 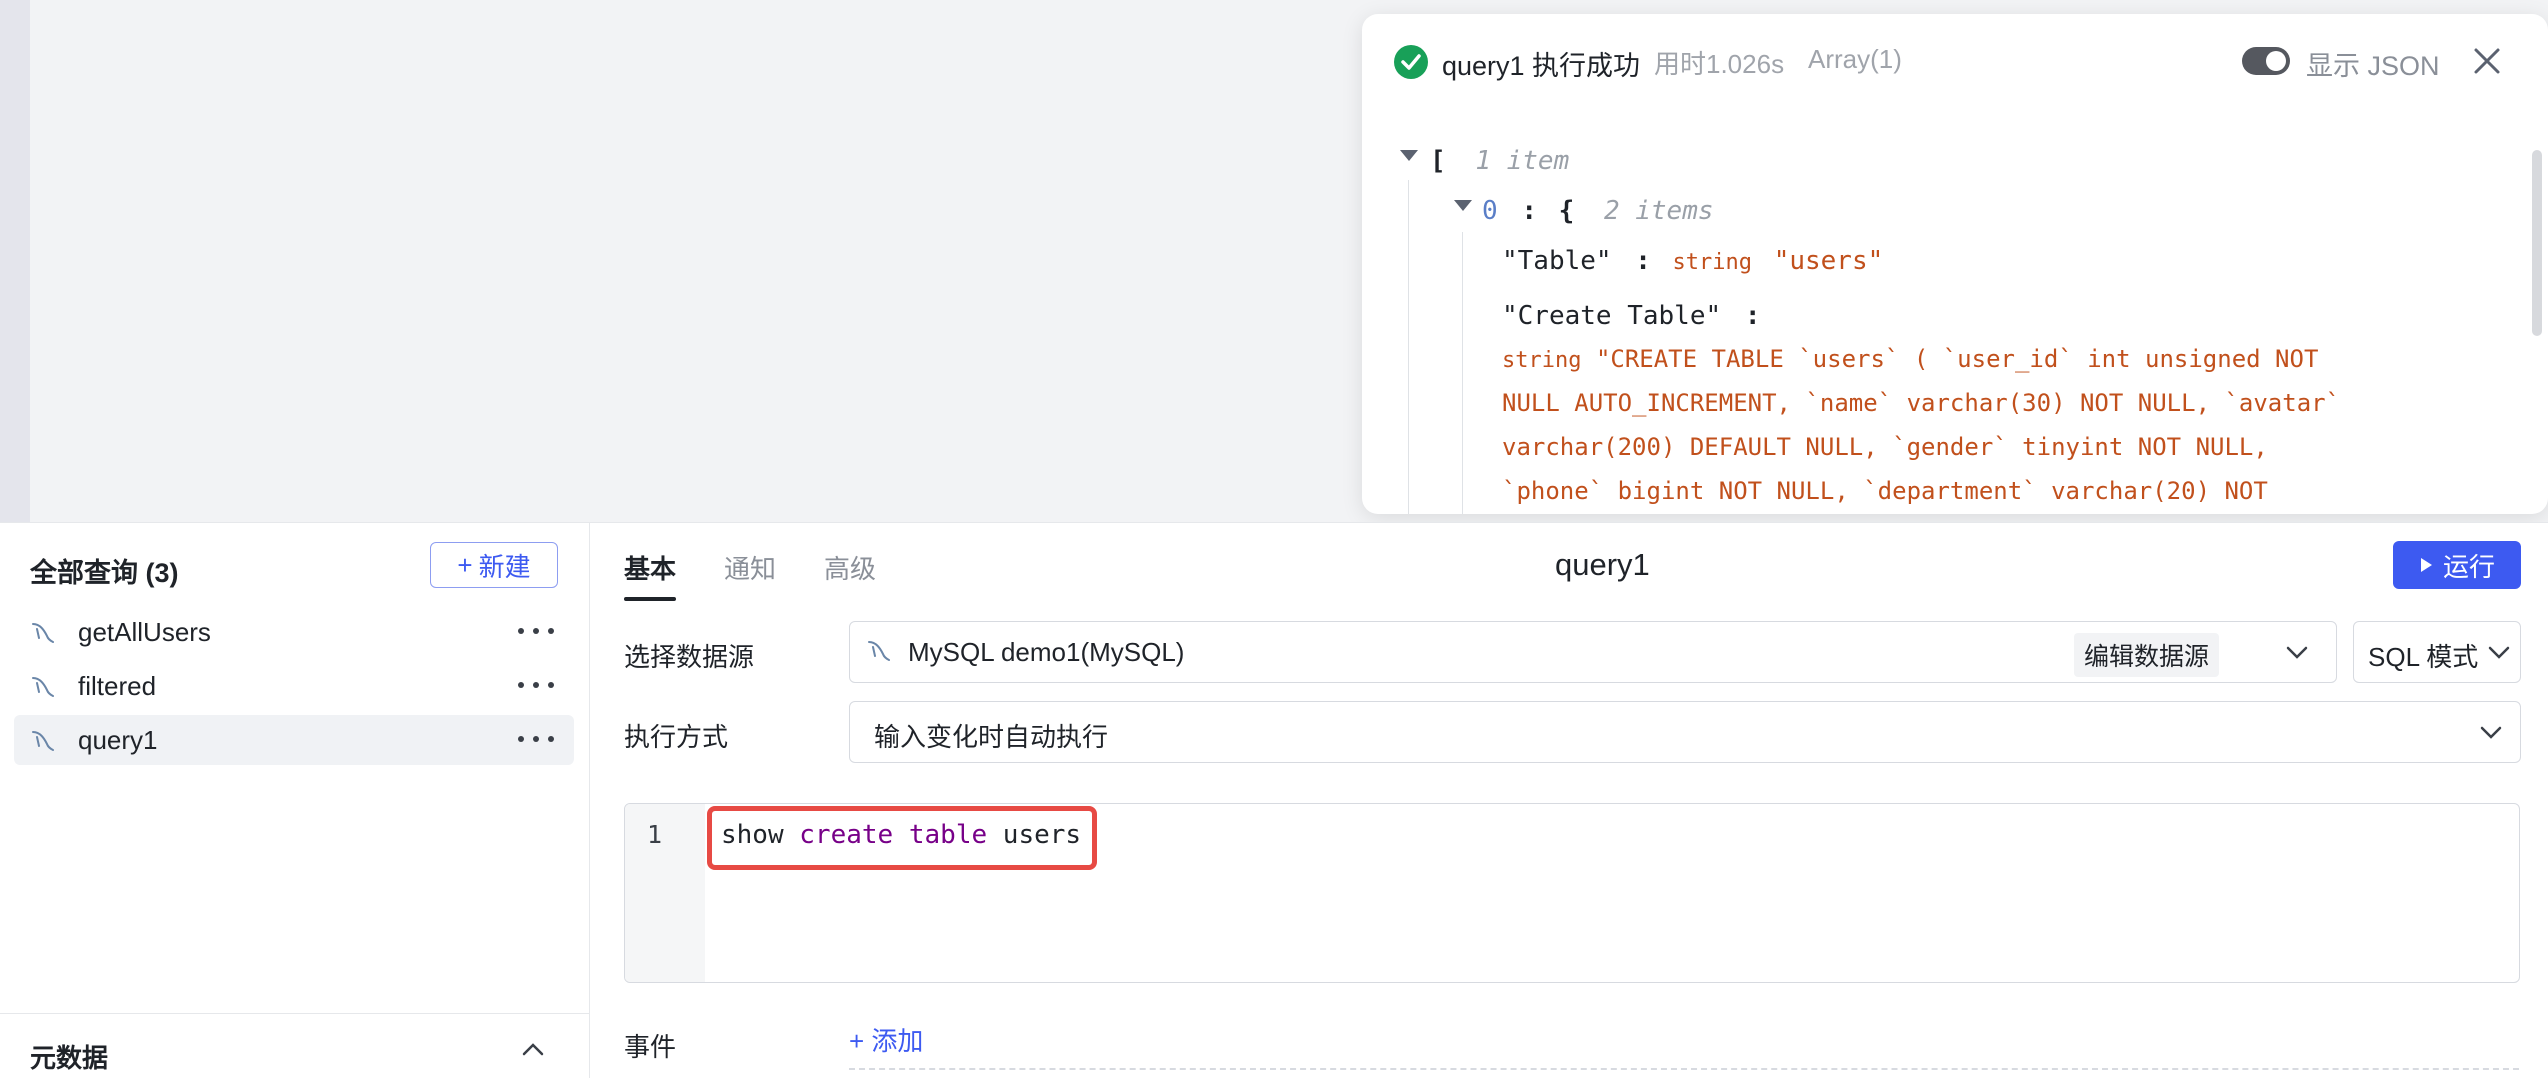 What do you see at coordinates (2537, 243) in the screenshot?
I see `json-scrollbar` at bounding box center [2537, 243].